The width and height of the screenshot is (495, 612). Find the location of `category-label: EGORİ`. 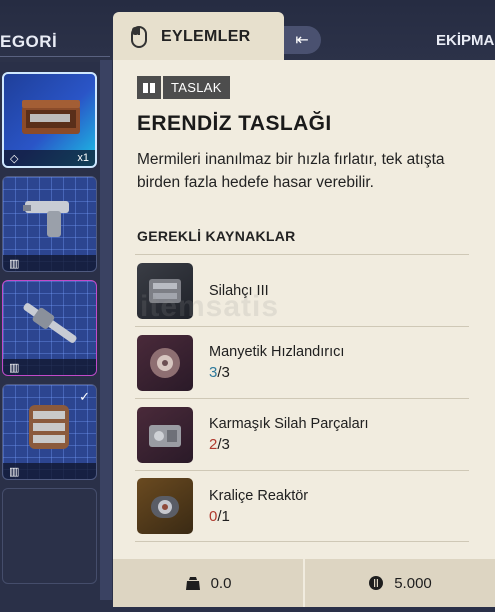

category-label: EGORİ is located at coordinates (29, 41).